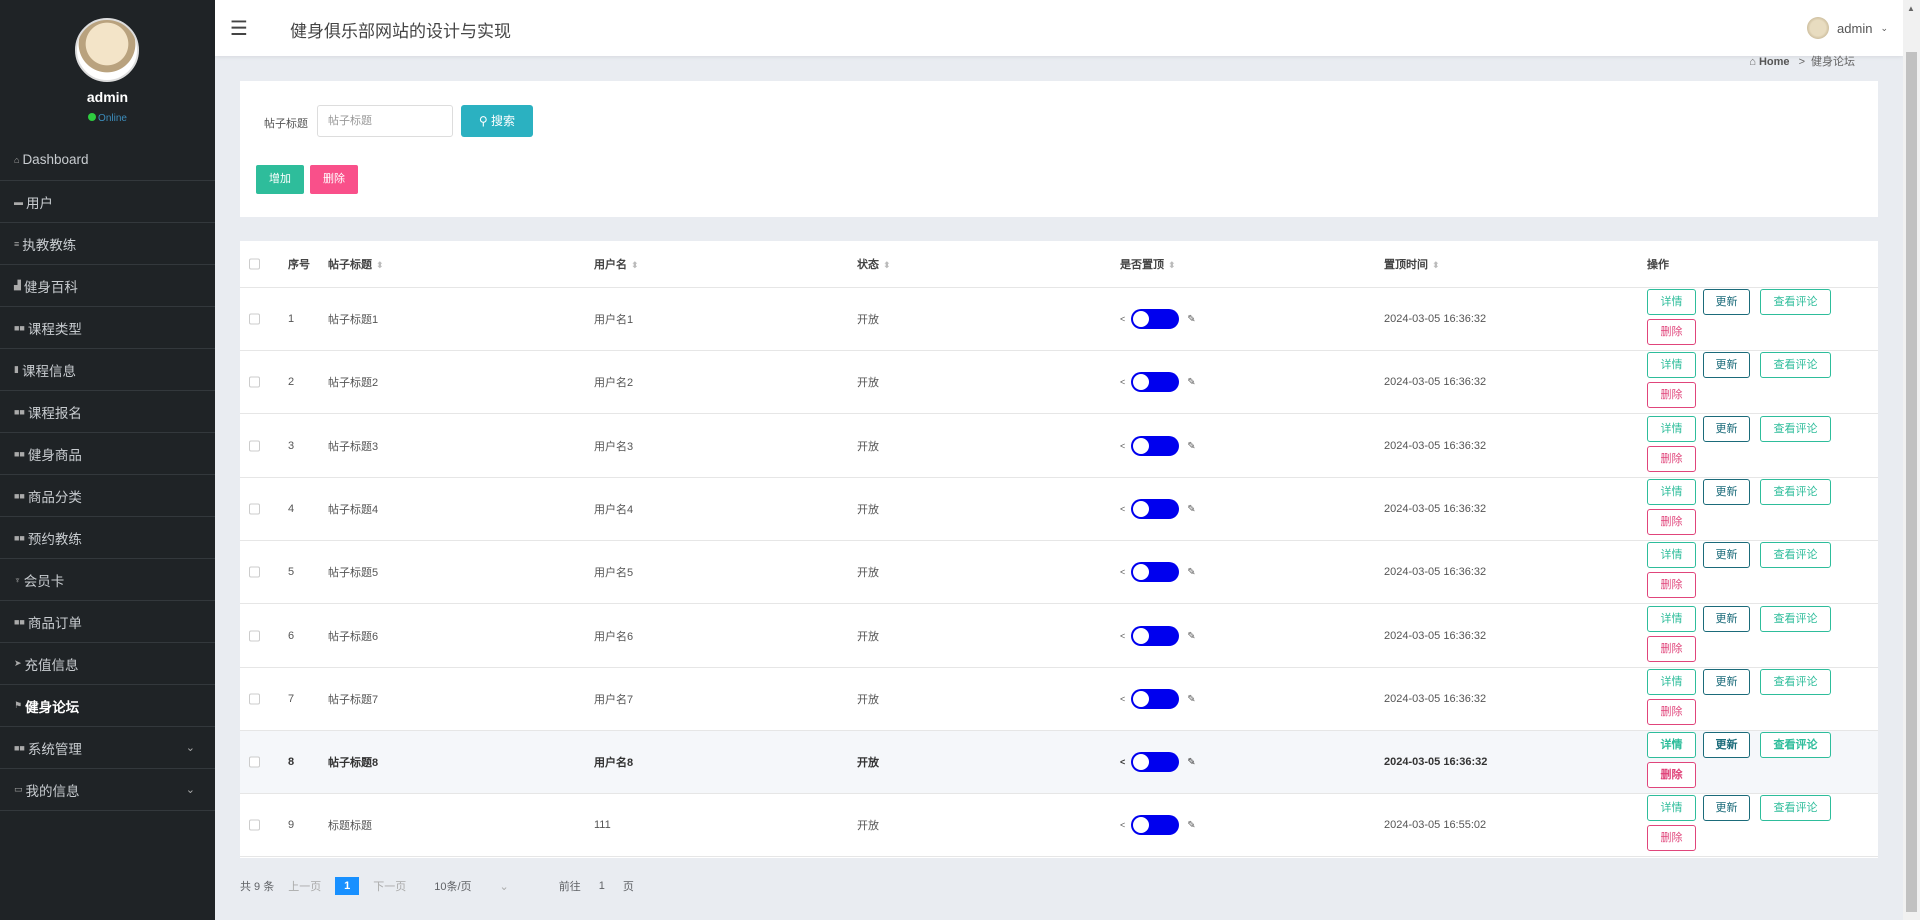 The image size is (1920, 920). Describe the element at coordinates (385, 121) in the screenshot. I see `search-input: 帖子标题` at that location.